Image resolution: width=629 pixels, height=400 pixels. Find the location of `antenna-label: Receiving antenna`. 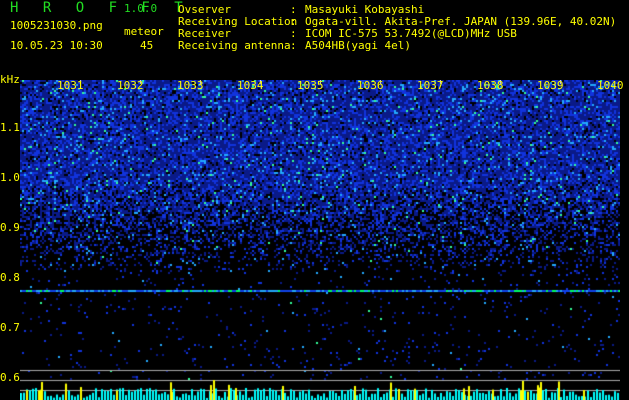

antenna-label: Receiving antenna is located at coordinates (234, 45).